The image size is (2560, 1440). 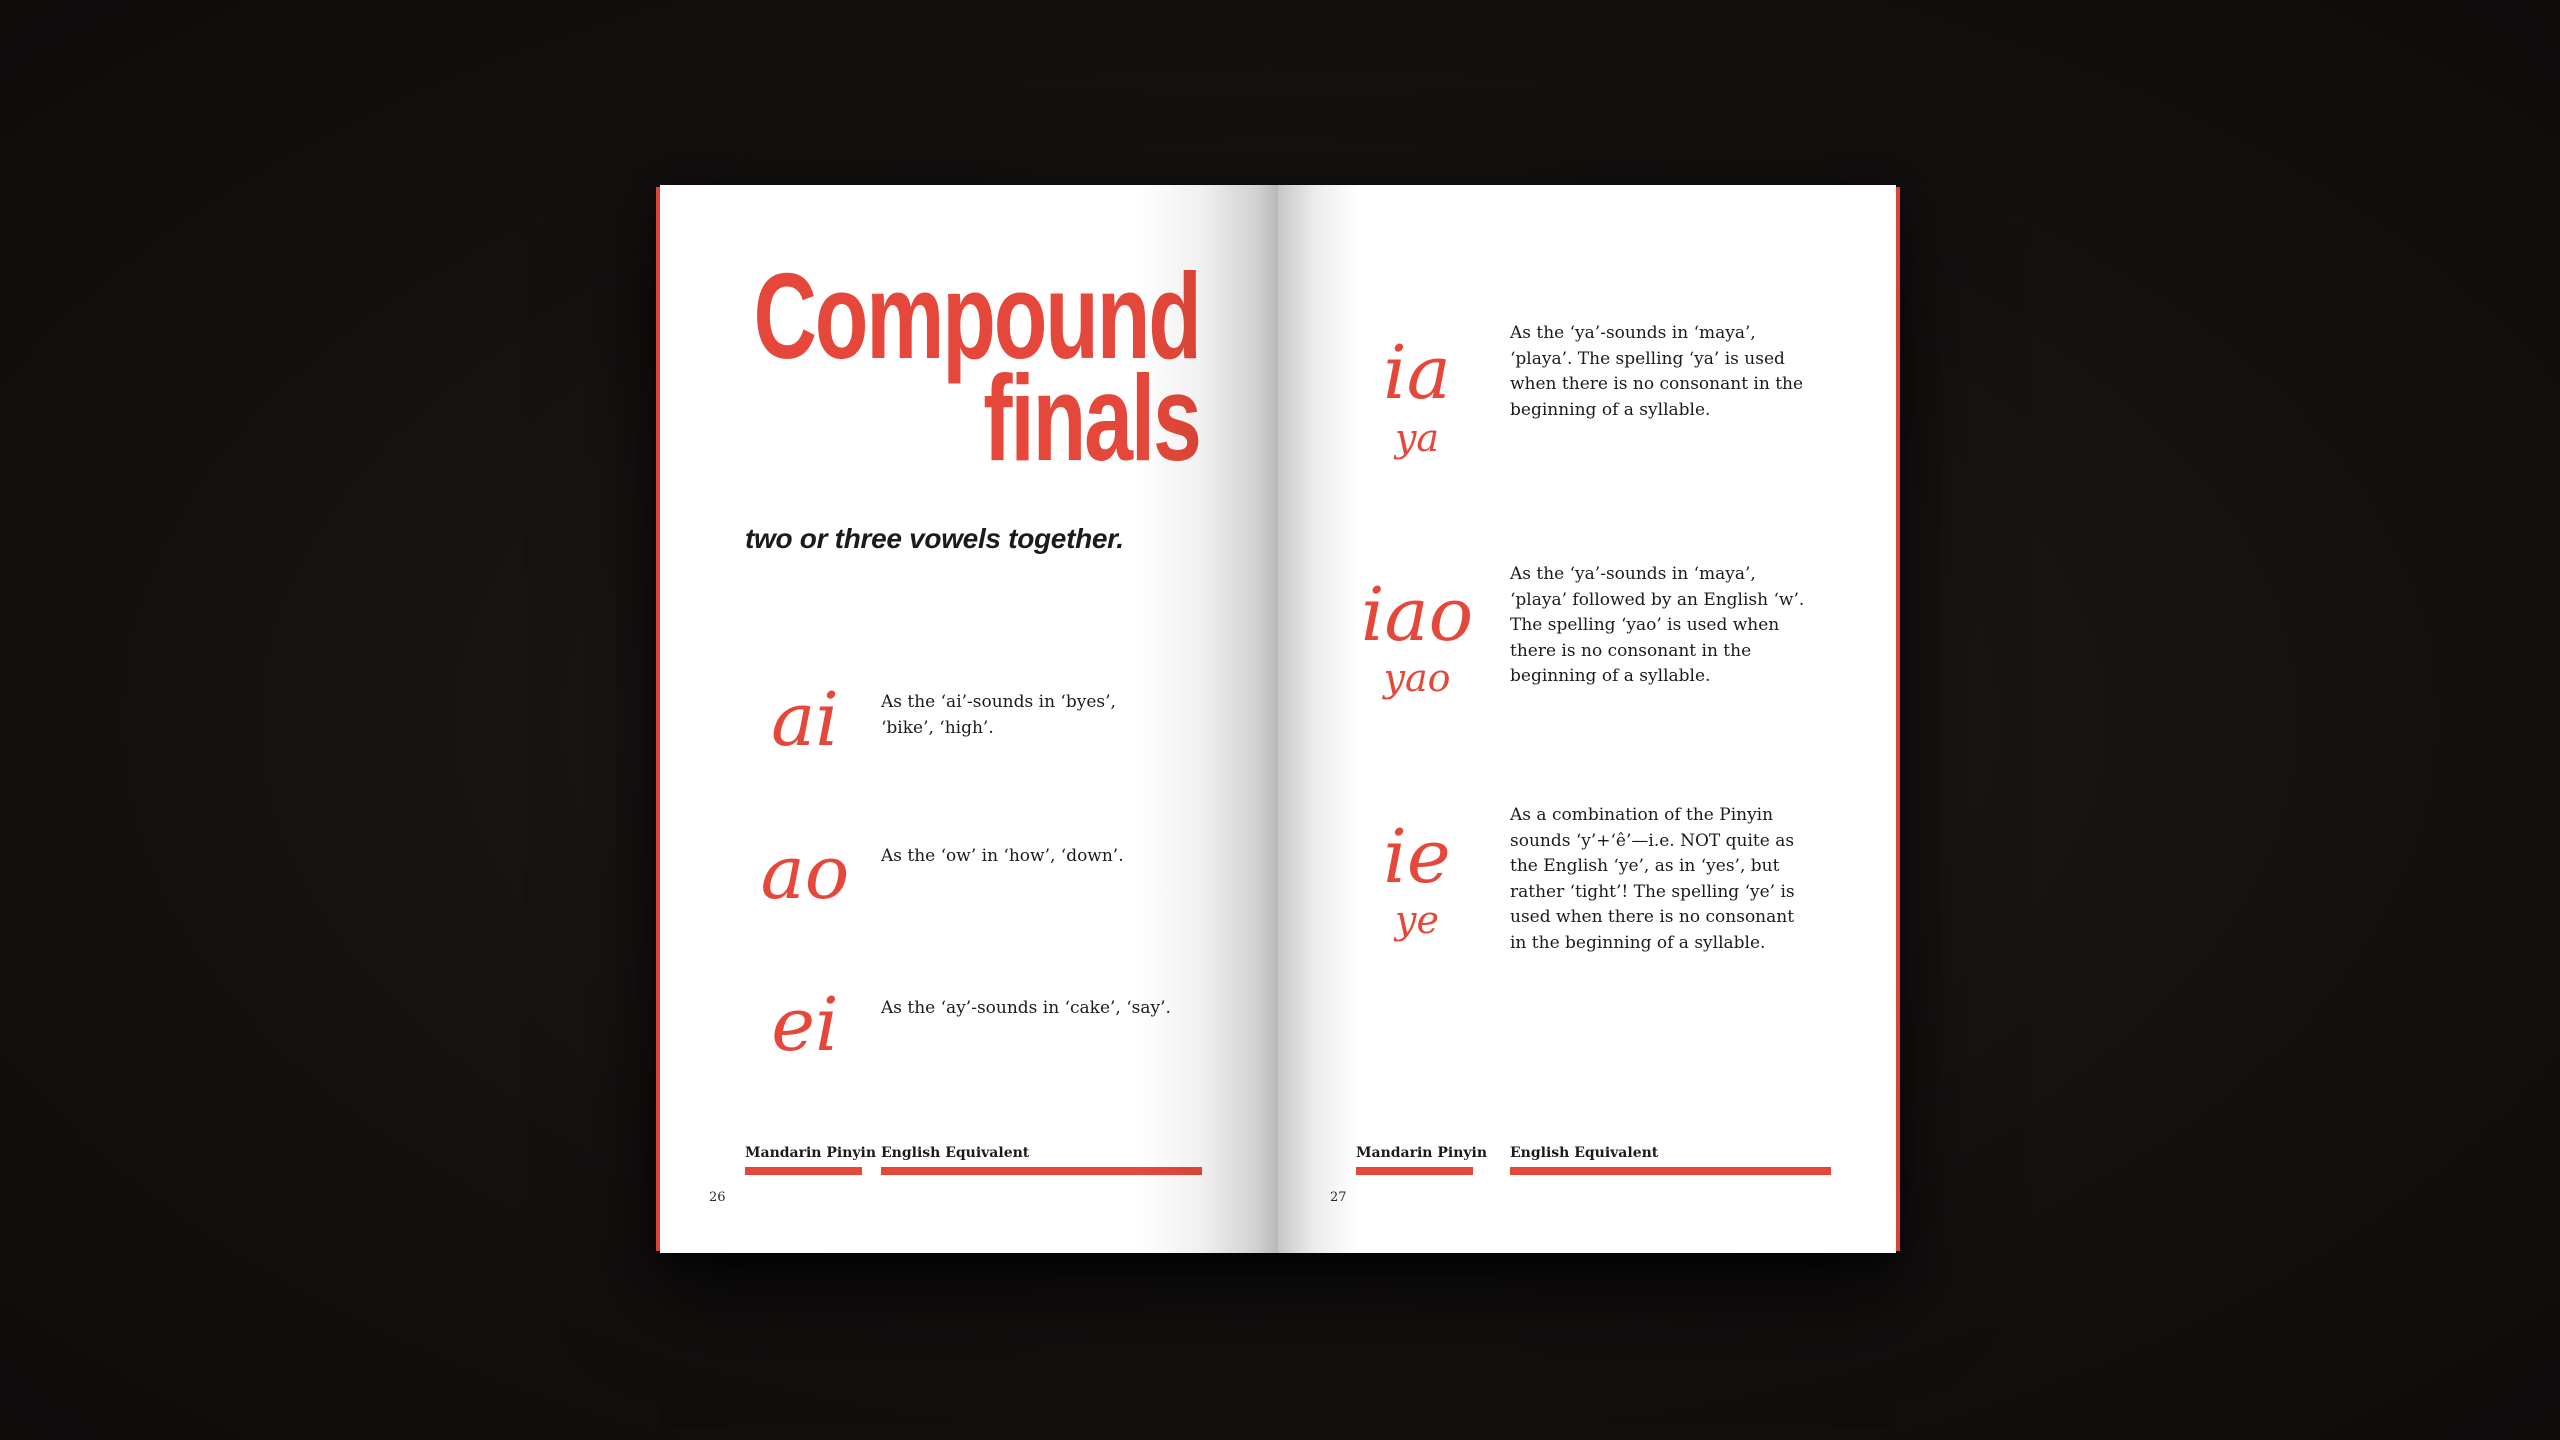 What do you see at coordinates (1417, 678) in the screenshot?
I see `pinyin-spelling: yao` at bounding box center [1417, 678].